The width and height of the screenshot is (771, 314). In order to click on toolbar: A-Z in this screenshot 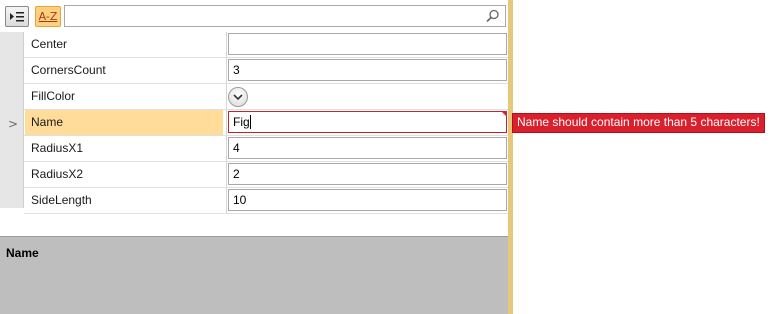, I will do `click(254, 16)`.